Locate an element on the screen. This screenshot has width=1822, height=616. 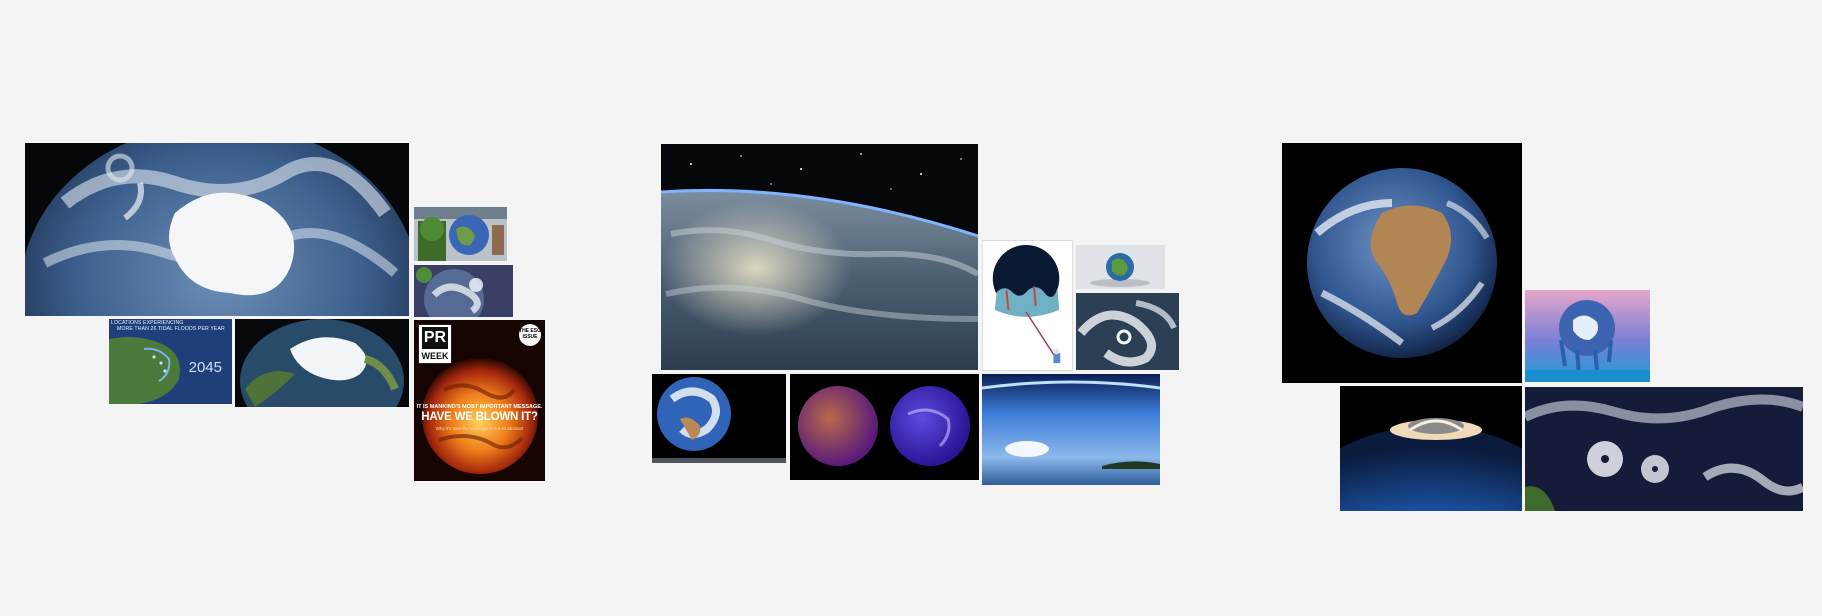
twin-purple-globes-image is located at coordinates (884, 427).